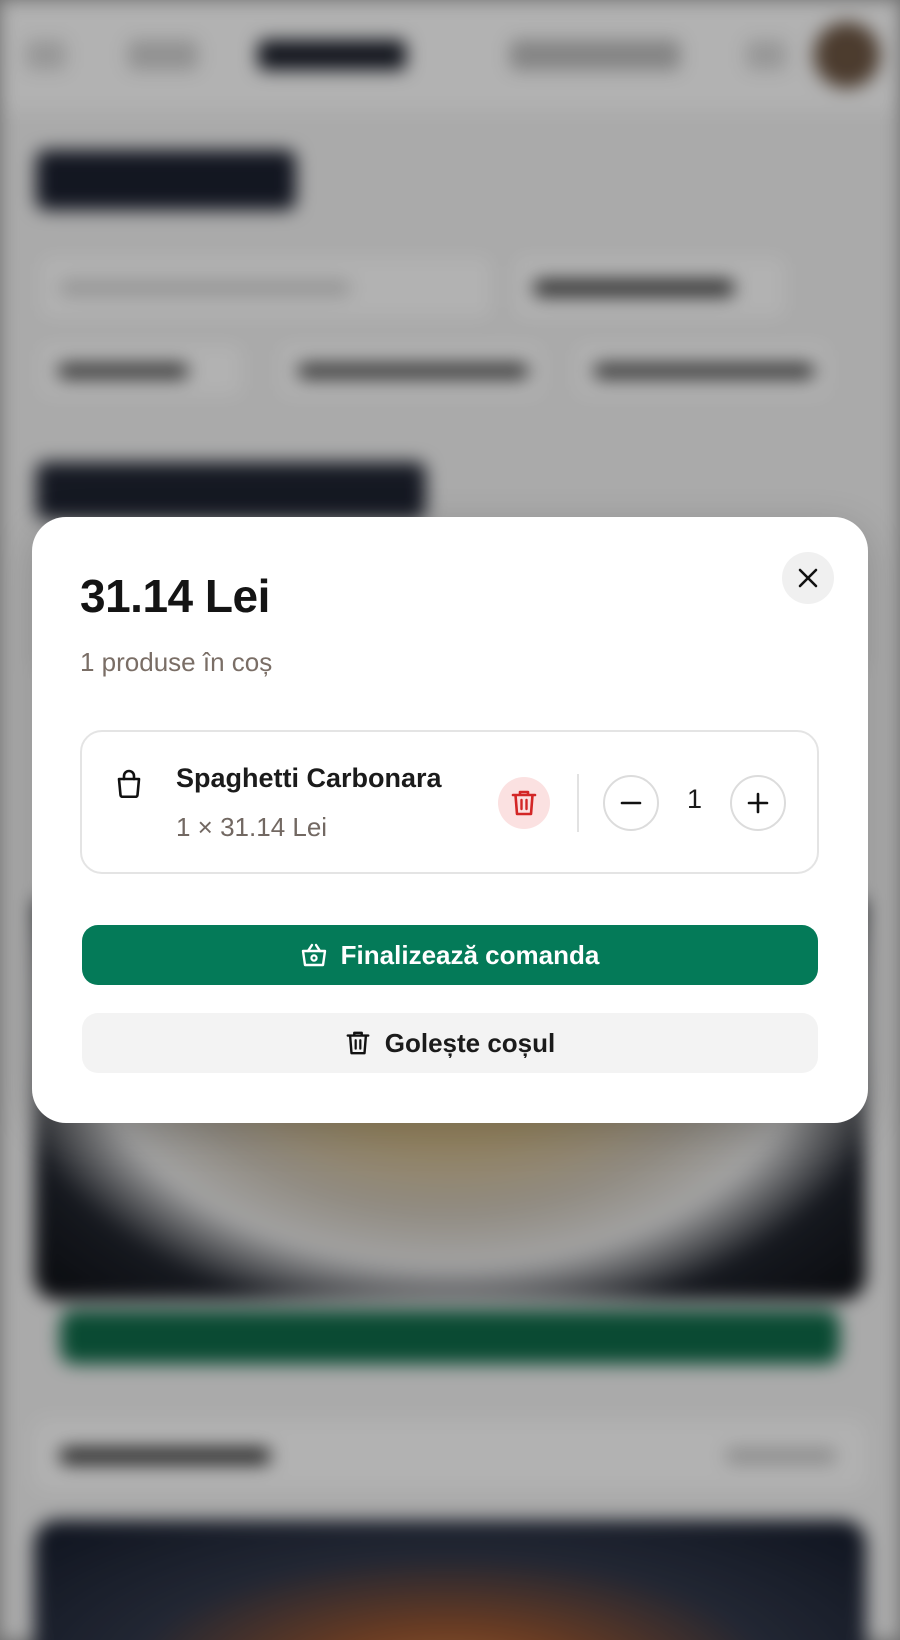 The image size is (900, 1640). I want to click on shopping-bag-icon, so click(129, 783).